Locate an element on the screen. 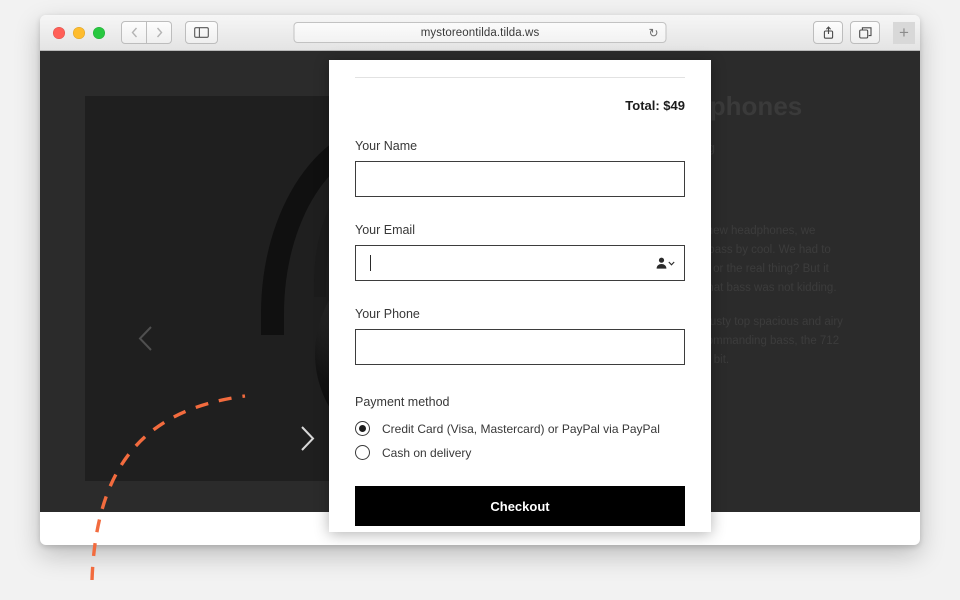 This screenshot has height=600, width=960. gallery-next-arrow is located at coordinates (307, 438).